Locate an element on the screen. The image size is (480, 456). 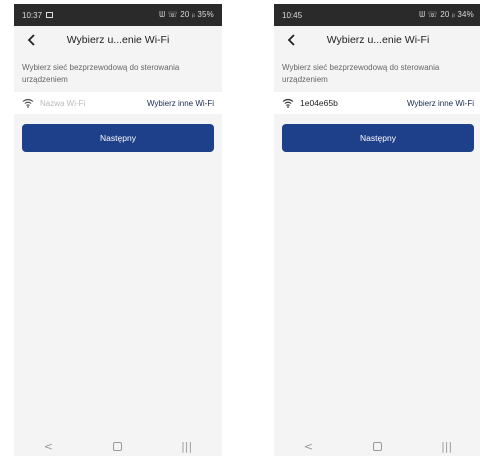
status-left: 10:37 is located at coordinates (38, 15).